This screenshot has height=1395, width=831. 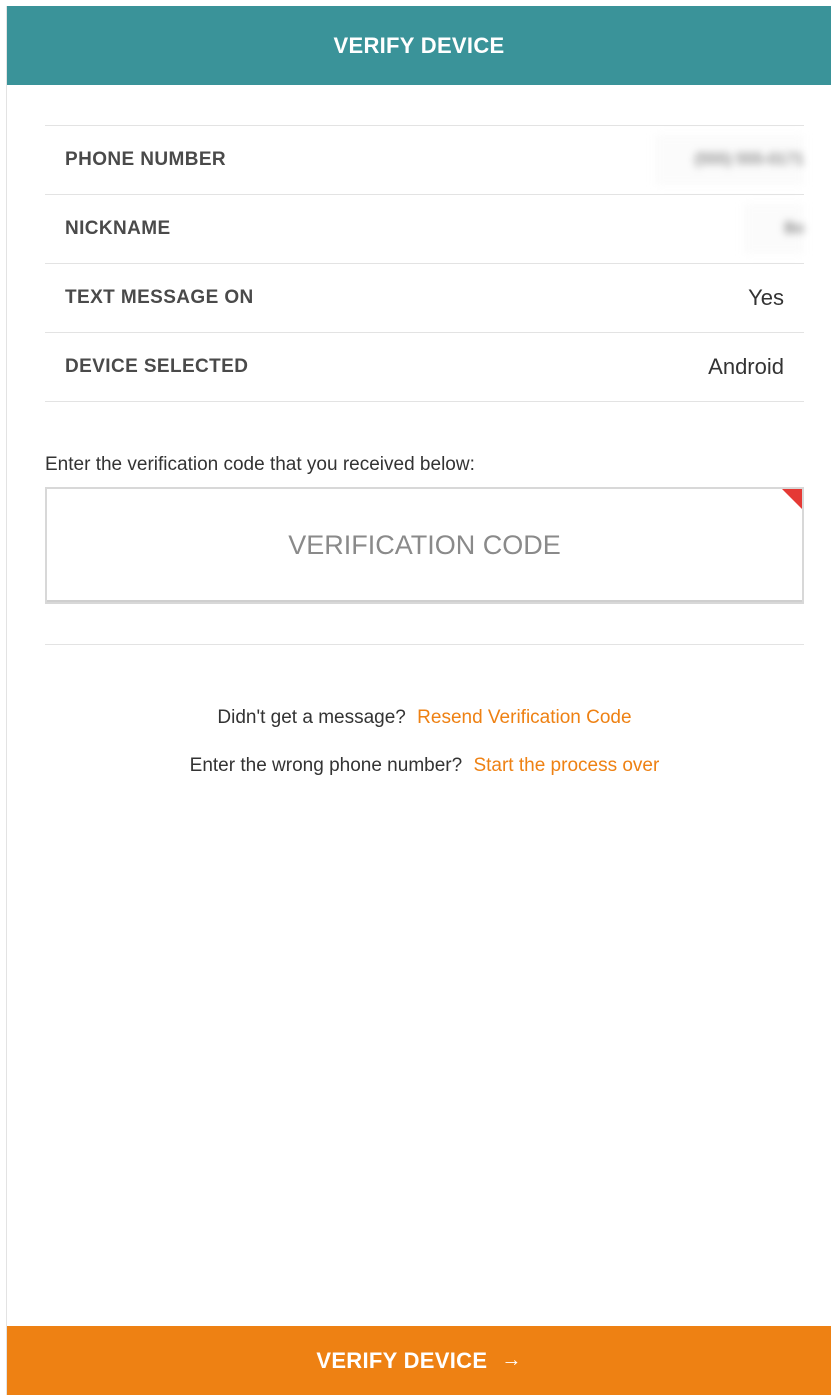 I want to click on detail-row-text-message-on: TEXT MESSAGE ON Yes, so click(x=424, y=298).